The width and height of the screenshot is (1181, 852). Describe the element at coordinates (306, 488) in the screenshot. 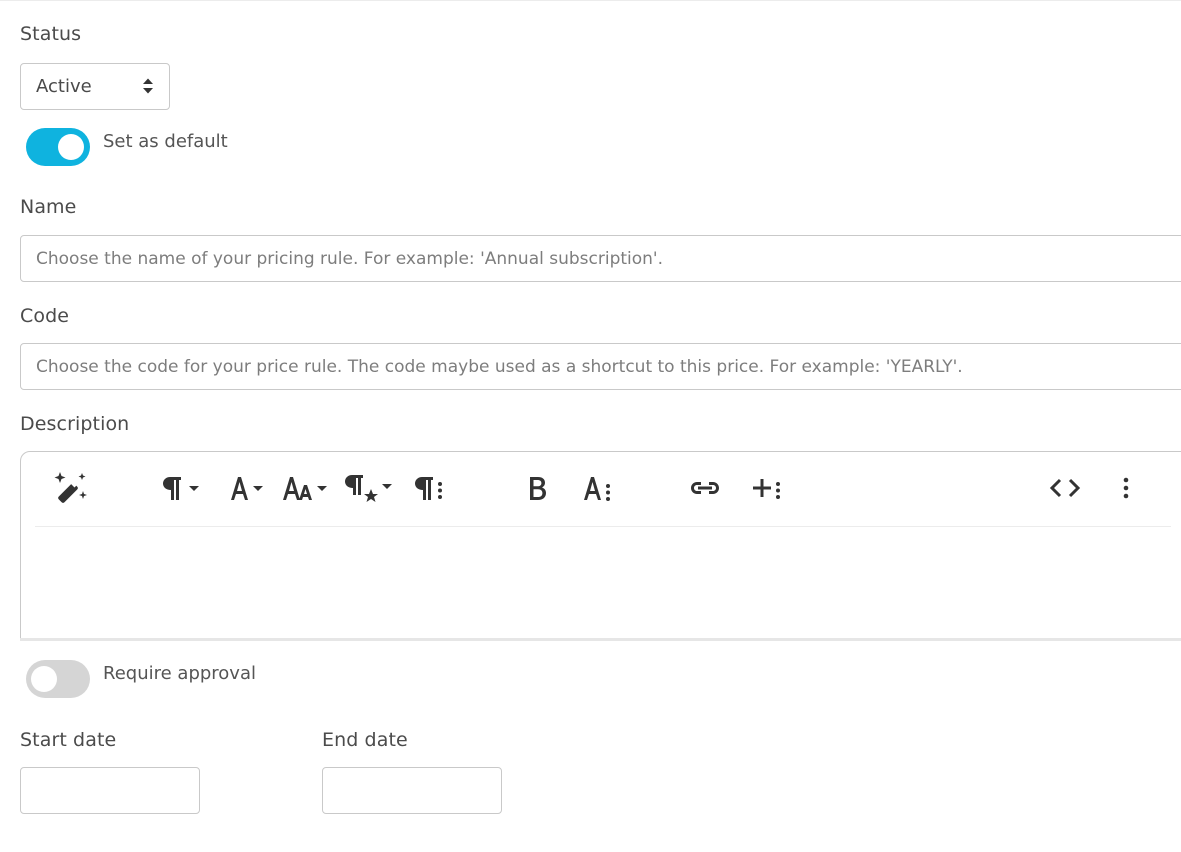

I see `font-size-icon` at that location.